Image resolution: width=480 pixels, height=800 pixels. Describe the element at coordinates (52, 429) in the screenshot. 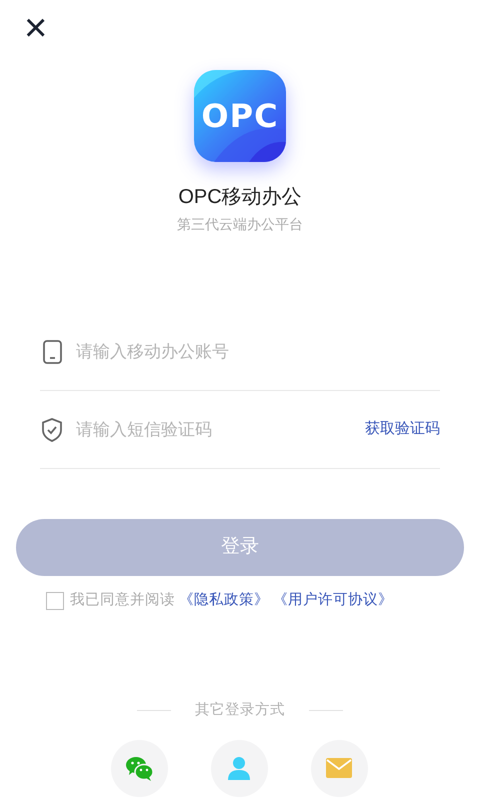

I see `shield-check-icon` at that location.